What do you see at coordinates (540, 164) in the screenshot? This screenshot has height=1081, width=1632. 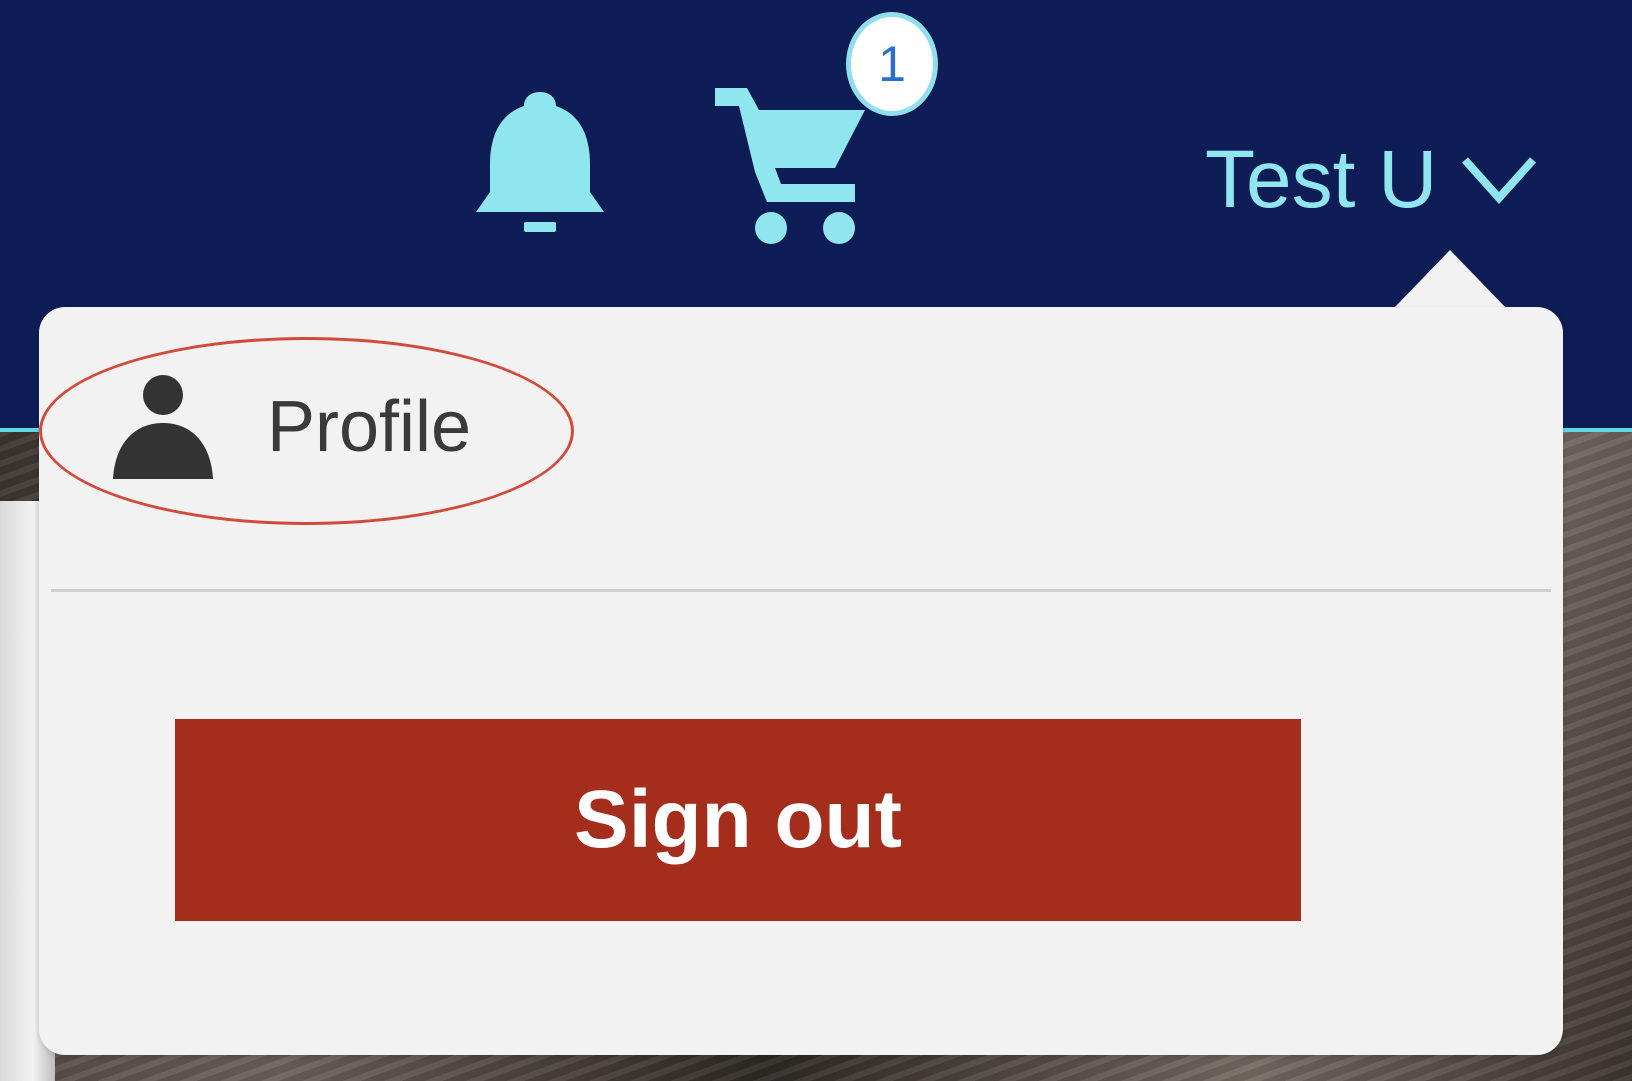 I see `bell-icon` at bounding box center [540, 164].